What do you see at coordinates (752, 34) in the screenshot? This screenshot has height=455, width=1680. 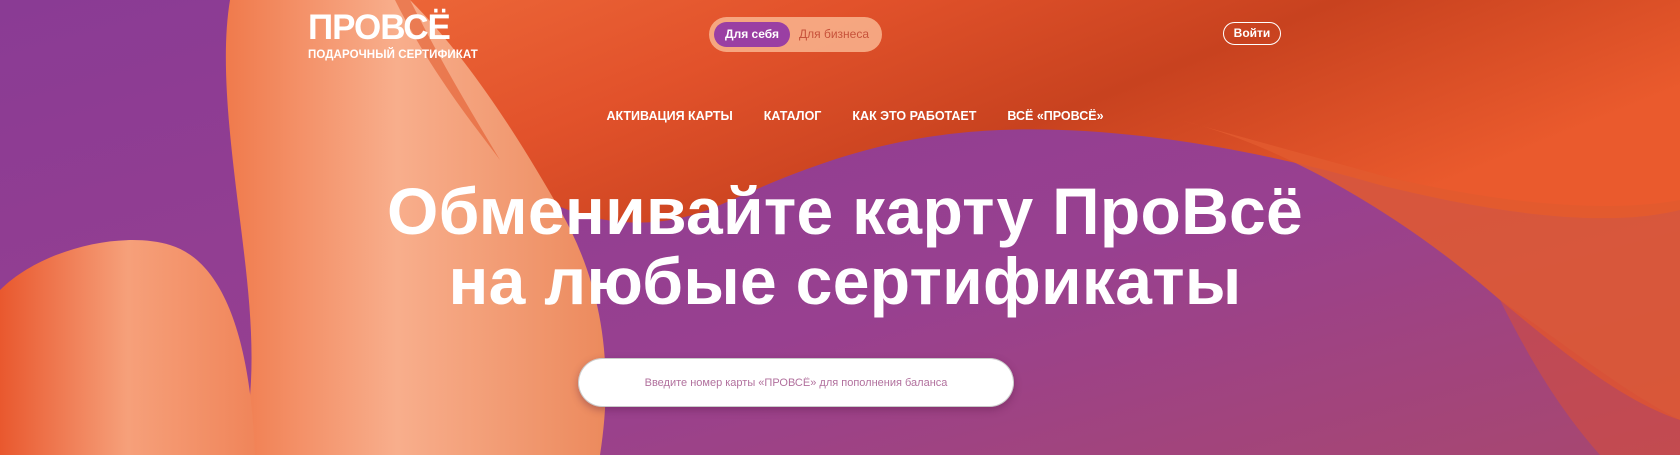 I see `toggle-personal-button: Для себя` at bounding box center [752, 34].